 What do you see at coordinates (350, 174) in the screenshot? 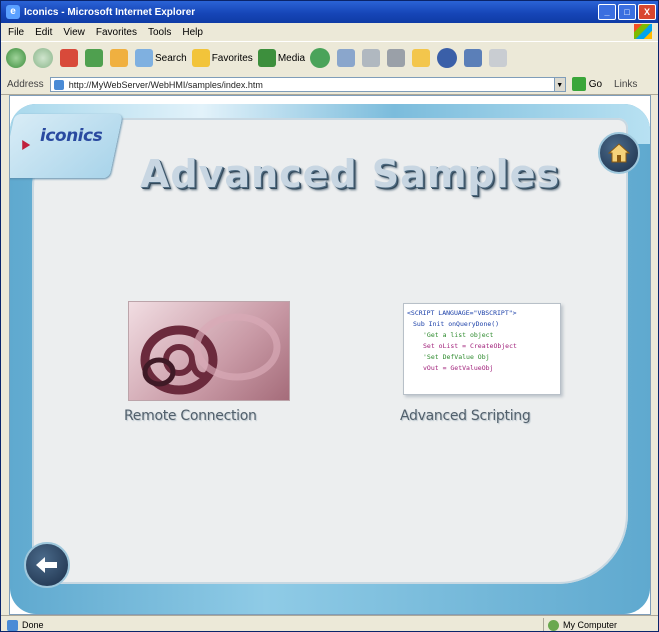
I see `page-title: Advanced Samples` at bounding box center [350, 174].